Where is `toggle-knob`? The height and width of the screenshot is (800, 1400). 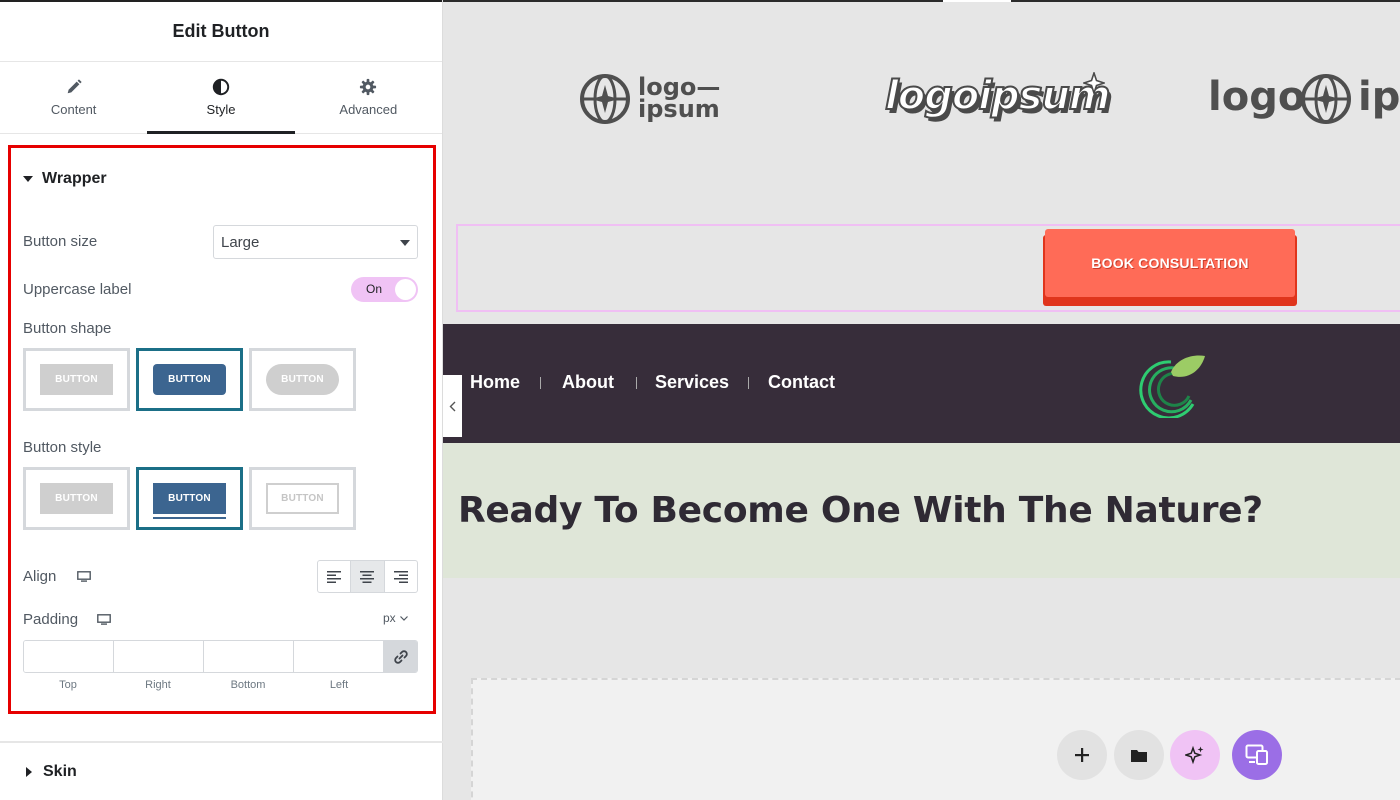 toggle-knob is located at coordinates (405, 289).